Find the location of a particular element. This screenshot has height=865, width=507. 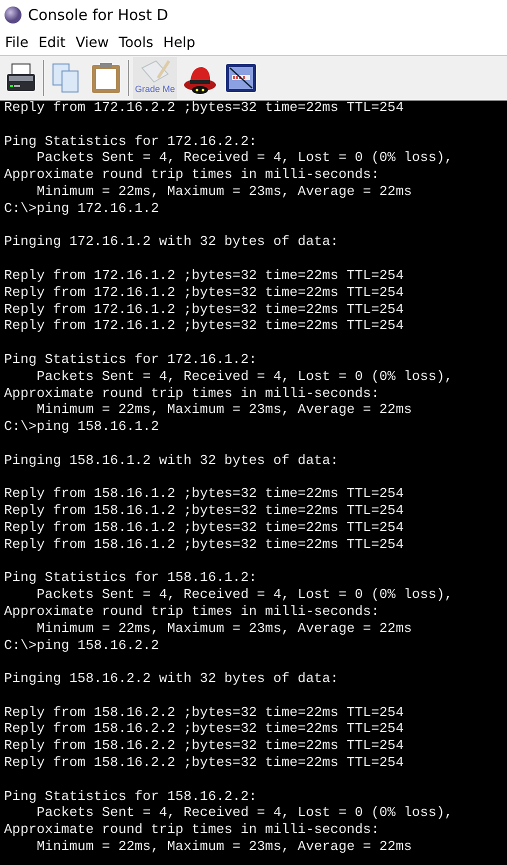

console-line: C:\>ping 158.16.1.2 is located at coordinates (82, 428).